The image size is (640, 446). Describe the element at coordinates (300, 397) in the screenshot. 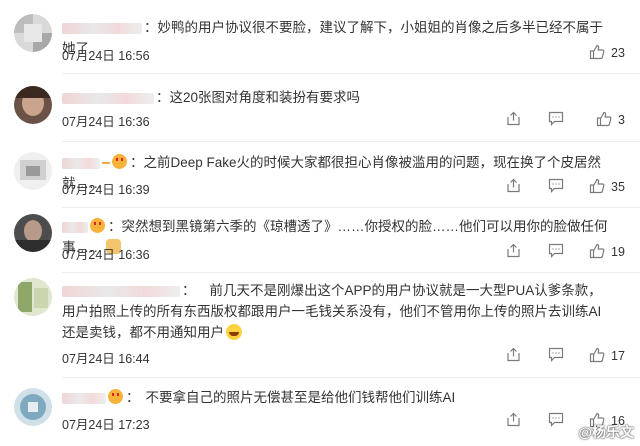

I see `comment-text: 不要拿自己的照片无偿甚至是给他们钱帮他们训练AI` at that location.